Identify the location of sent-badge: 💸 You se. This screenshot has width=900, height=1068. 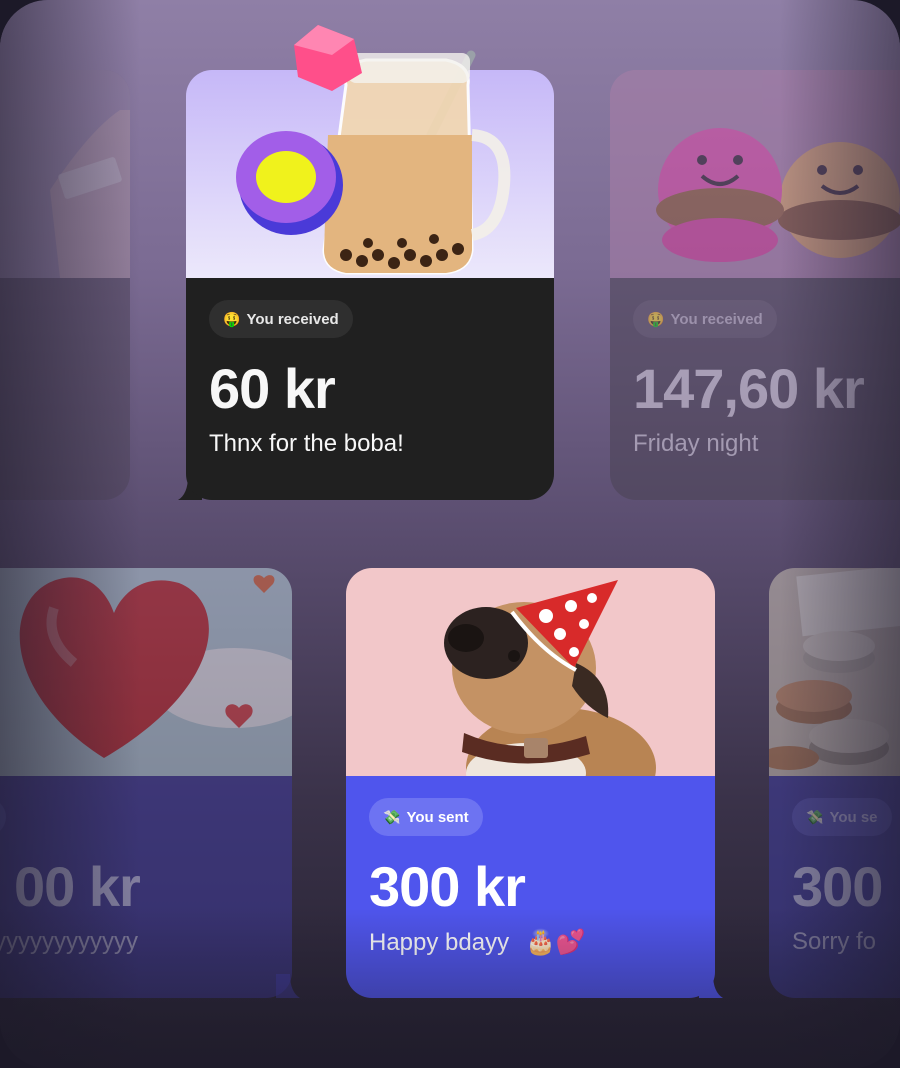
(842, 817).